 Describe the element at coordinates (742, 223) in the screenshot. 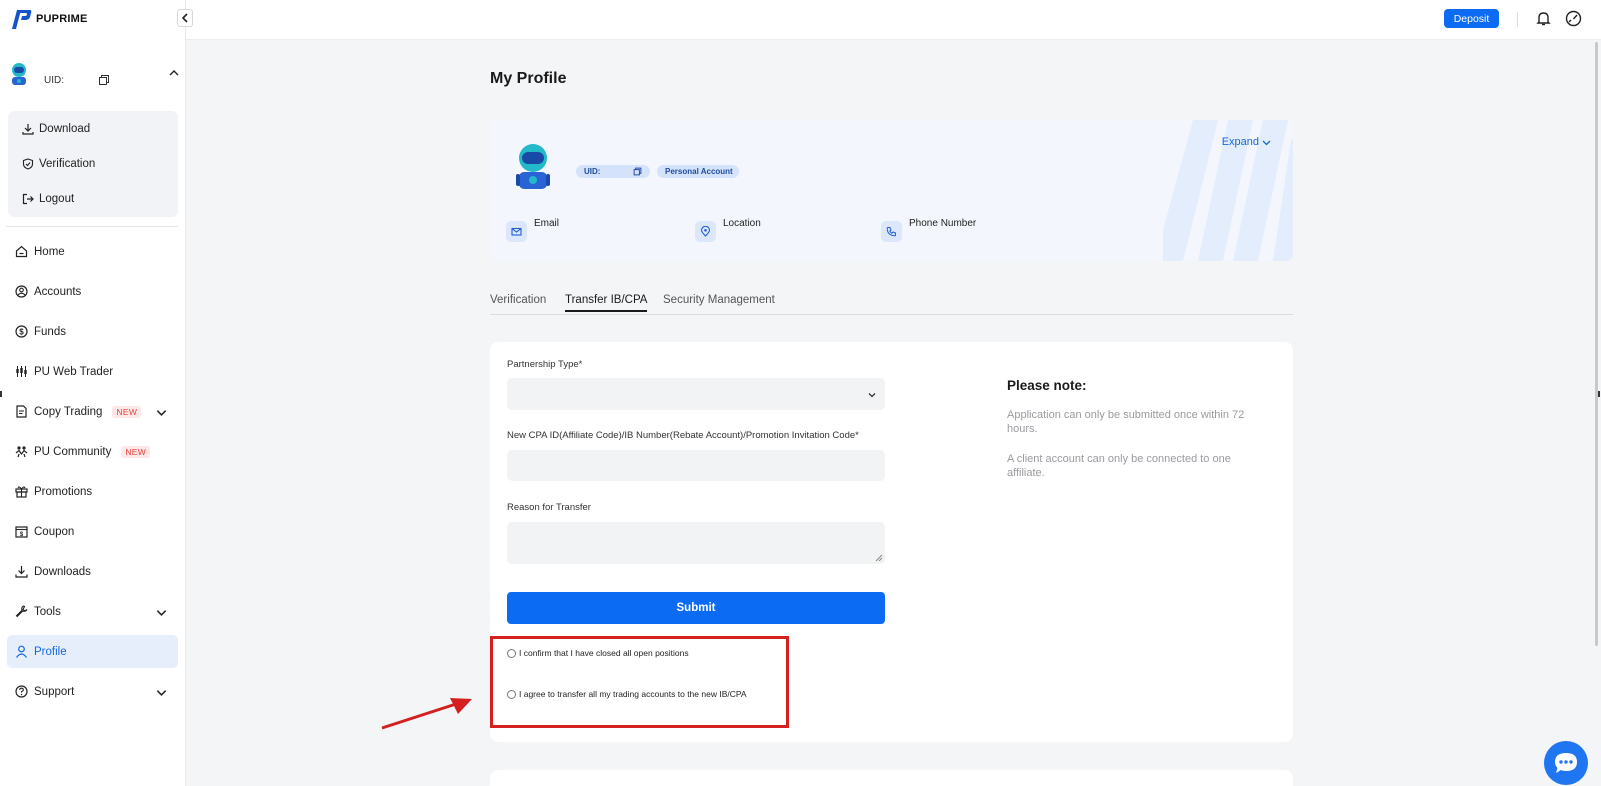

I see `location-label: Location` at that location.